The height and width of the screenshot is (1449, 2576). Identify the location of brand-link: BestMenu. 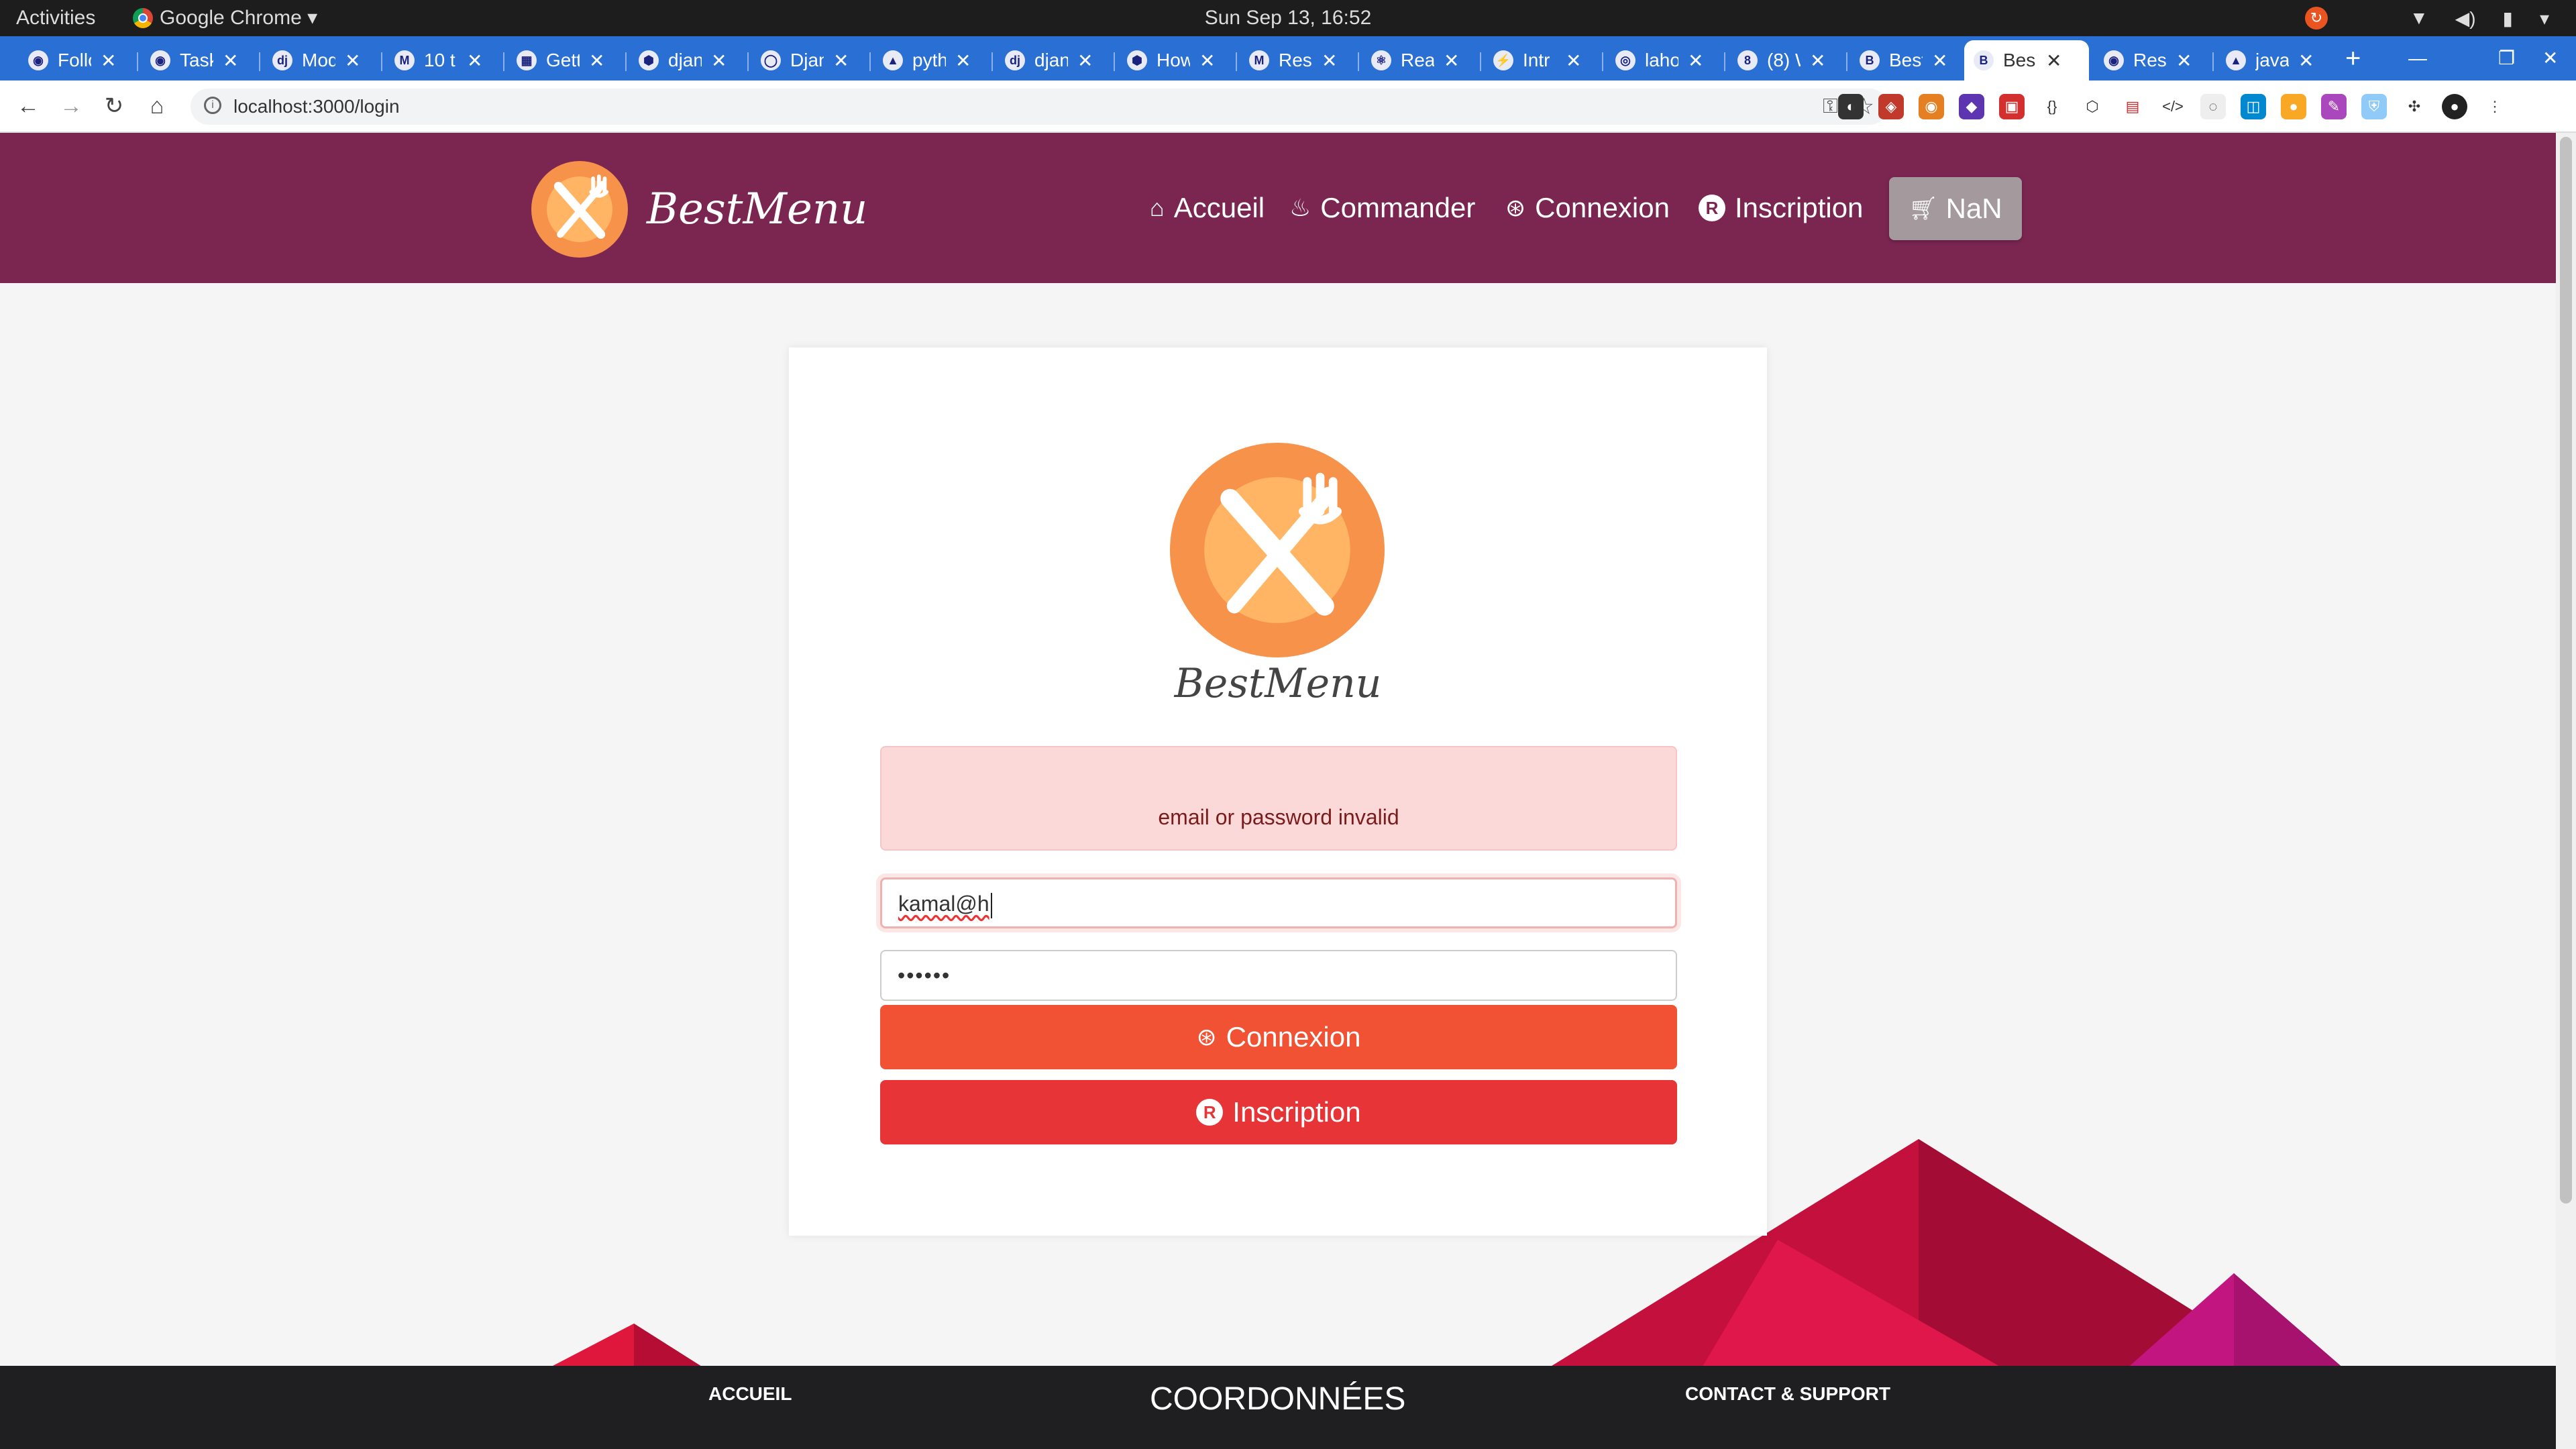
(699, 209).